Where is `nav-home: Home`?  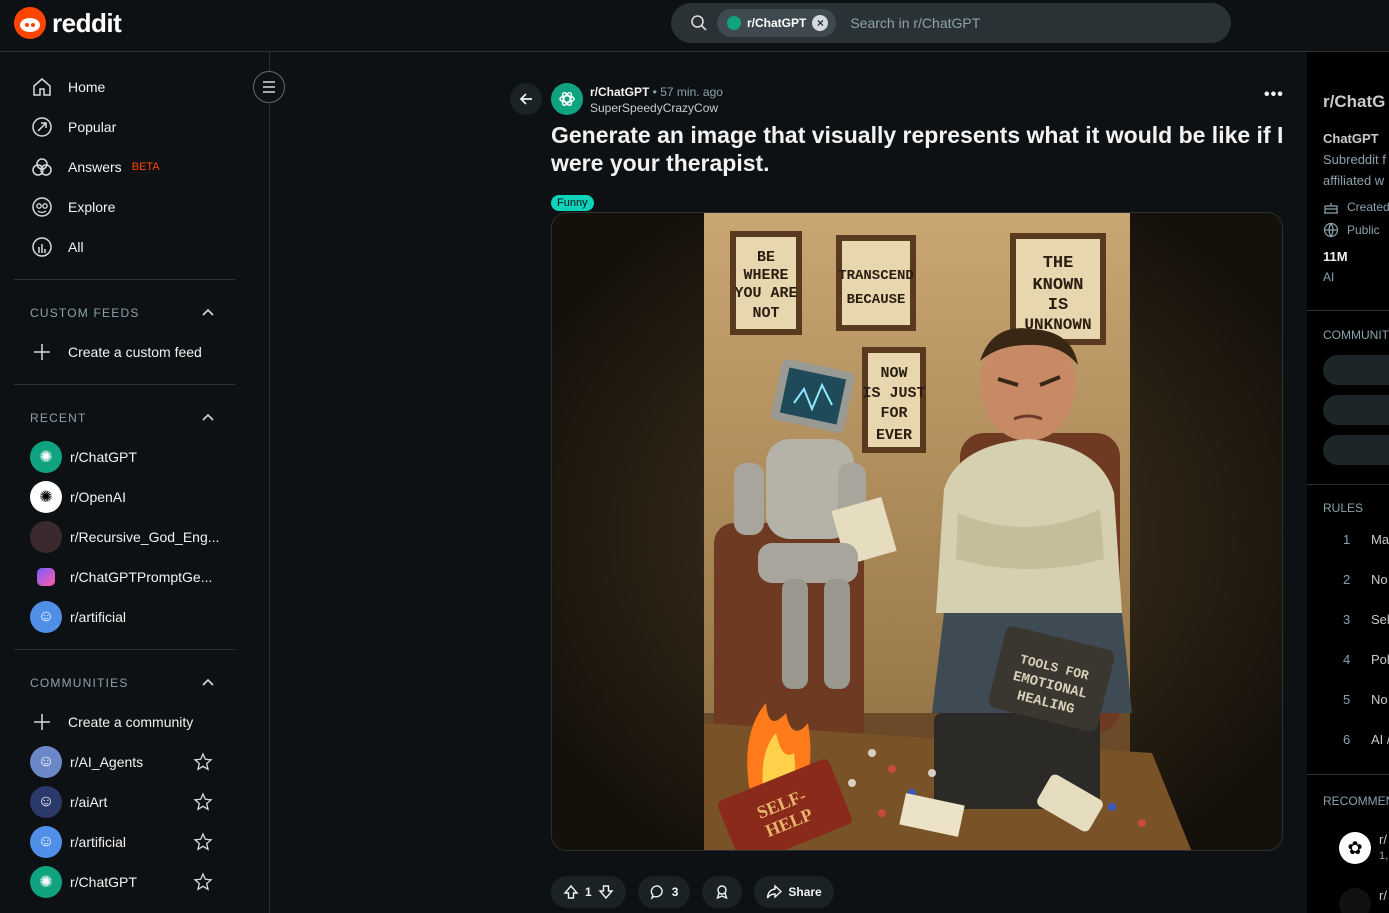
nav-home: Home is located at coordinates (67, 87).